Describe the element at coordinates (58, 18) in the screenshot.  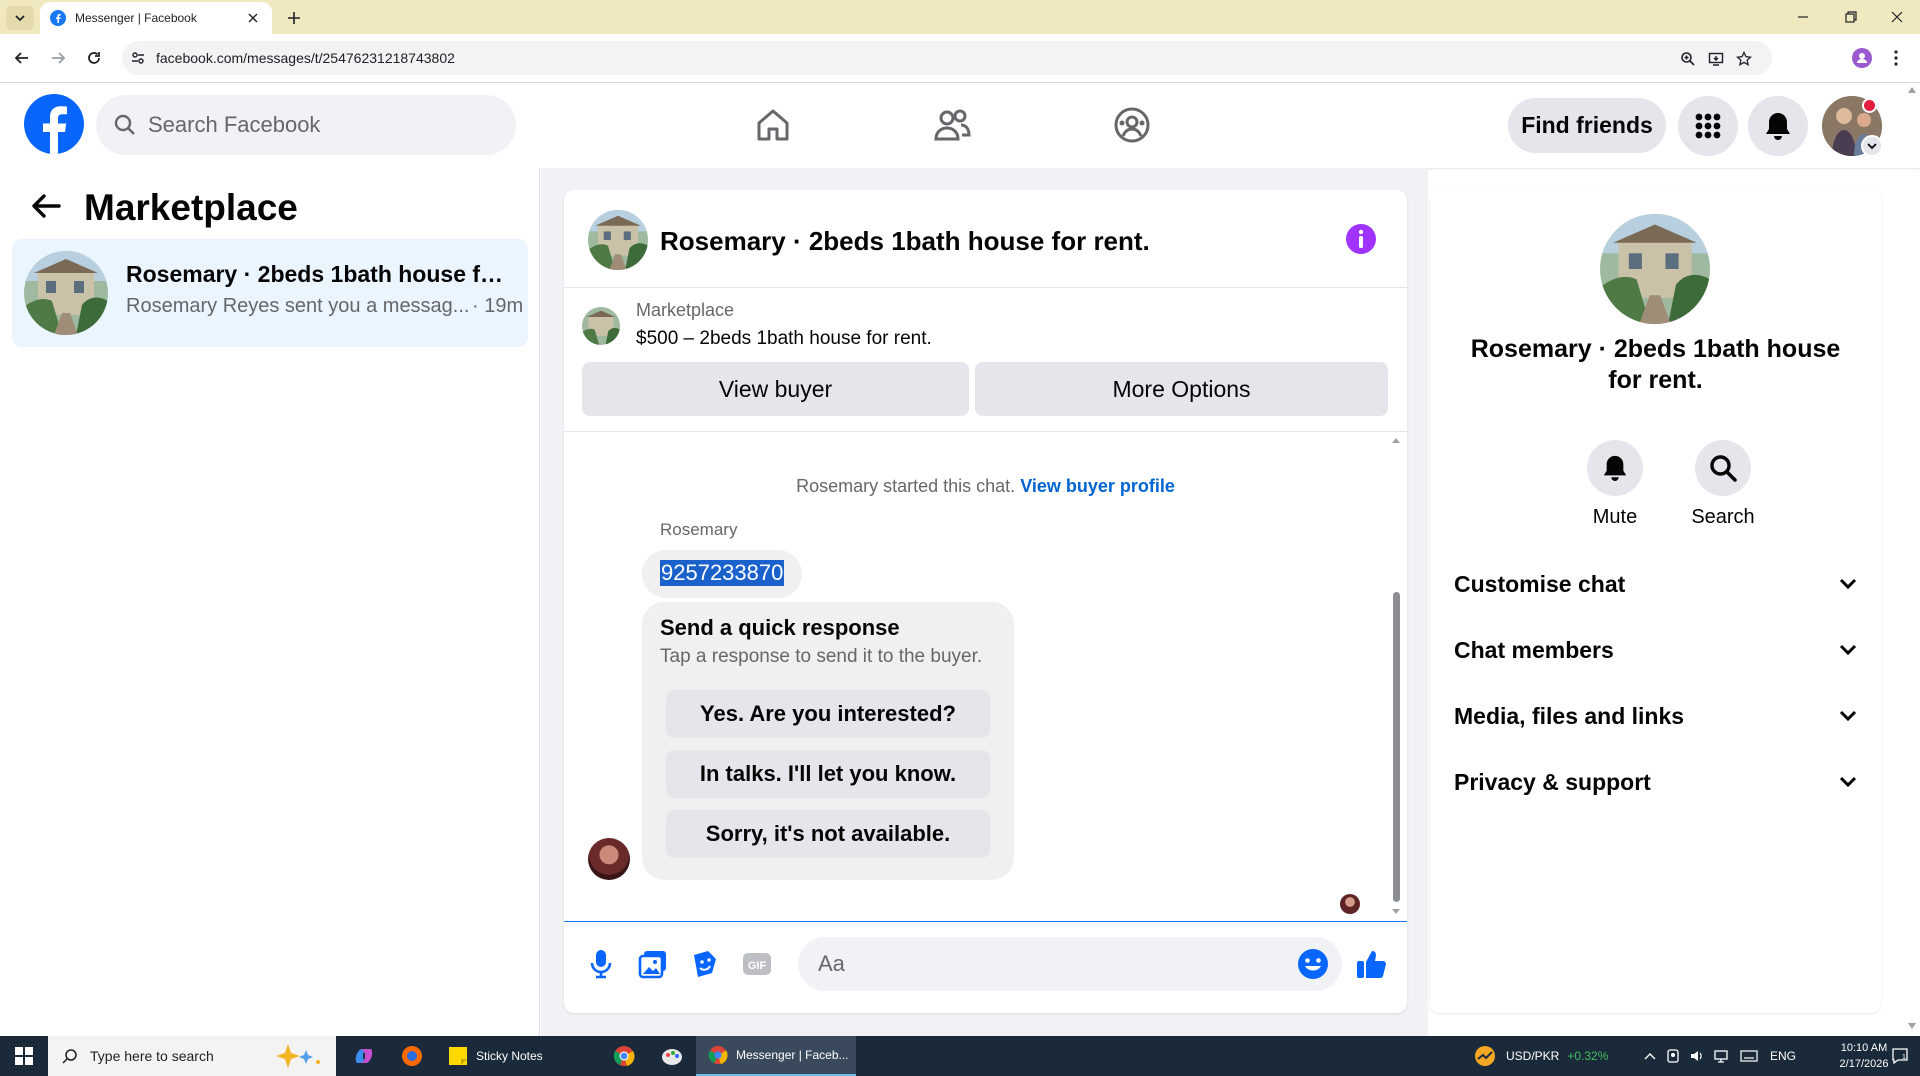
I see `facebook-favicon-icon` at that location.